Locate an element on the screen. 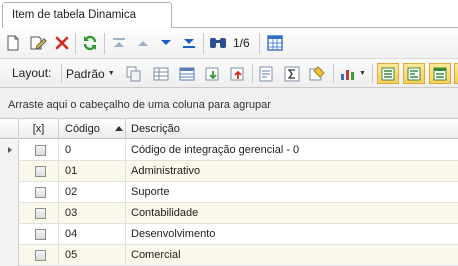  record-position: 1/6 is located at coordinates (241, 43).